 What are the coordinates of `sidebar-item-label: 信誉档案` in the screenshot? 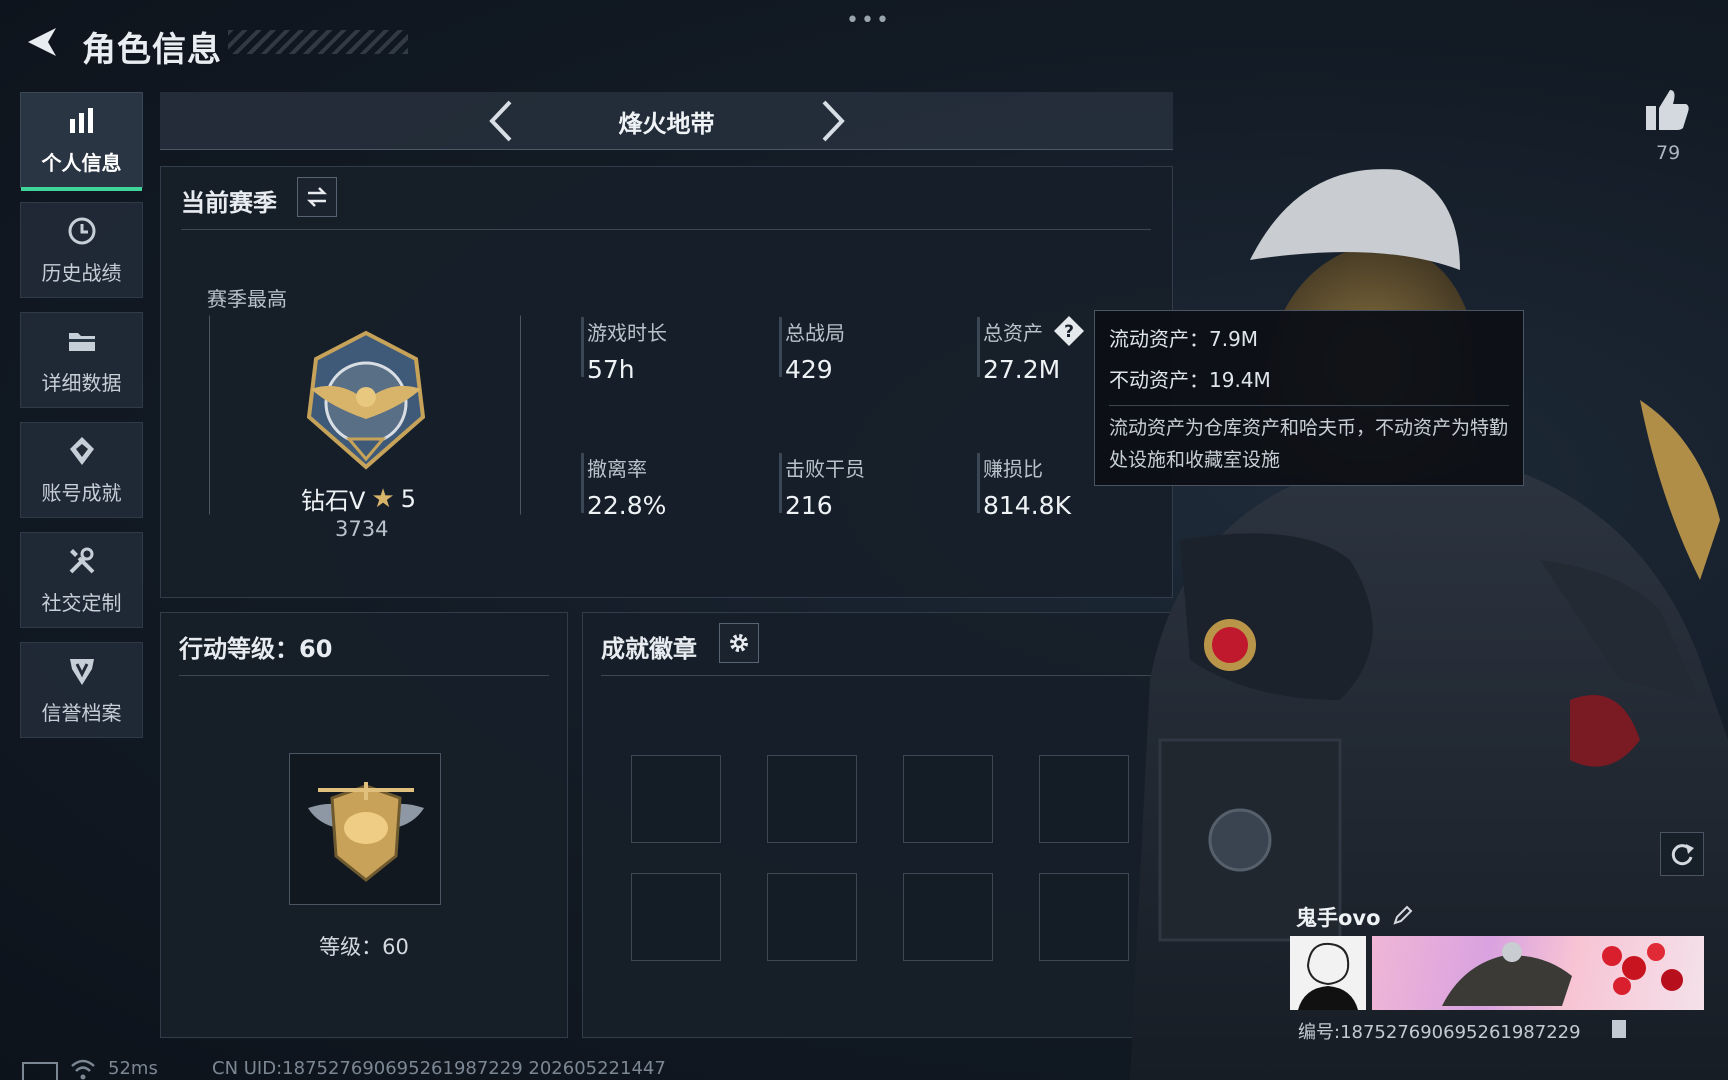 It's located at (81, 712).